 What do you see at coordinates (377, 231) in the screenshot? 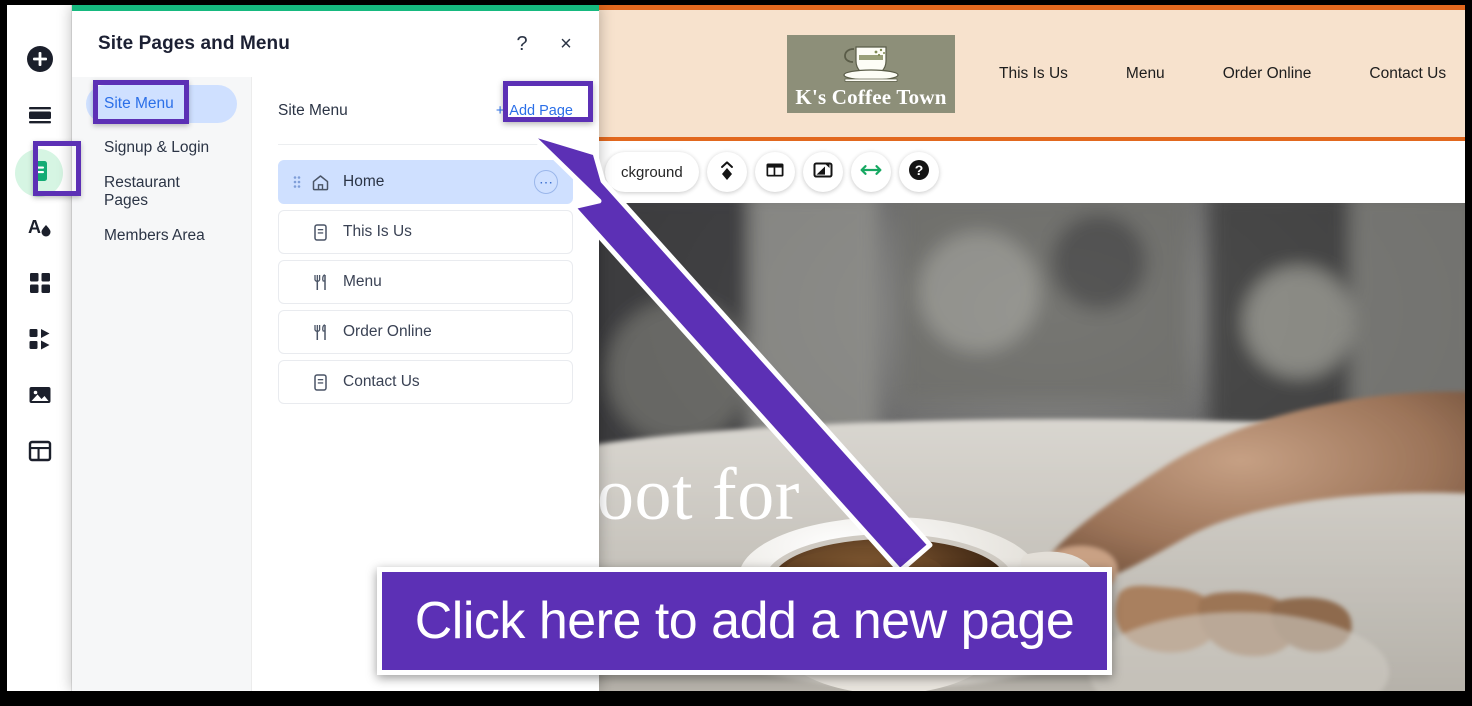
I see `page-row-label: This Is Us` at bounding box center [377, 231].